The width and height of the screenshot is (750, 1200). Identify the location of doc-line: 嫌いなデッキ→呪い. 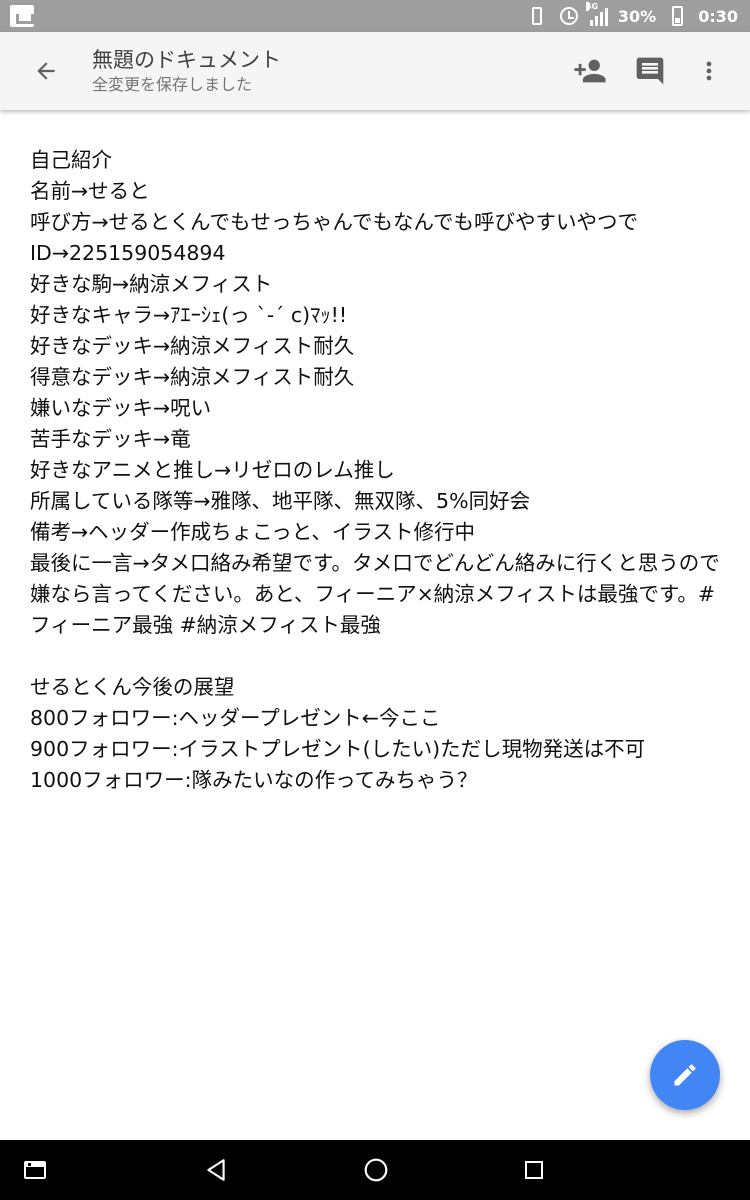
(121, 408).